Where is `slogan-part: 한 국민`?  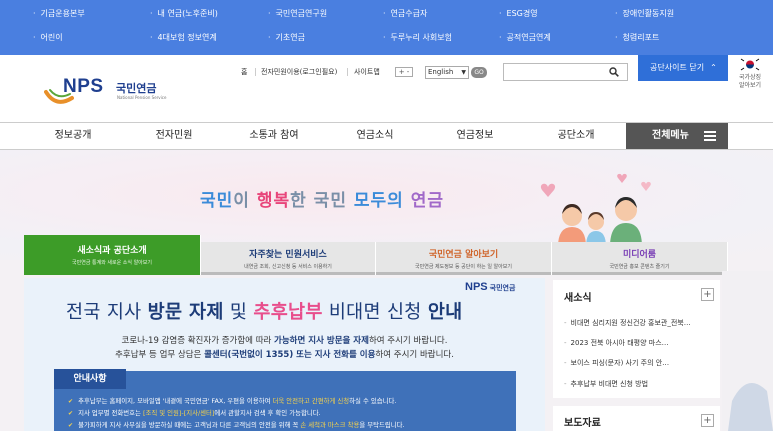
slogan-part: 한 국민 is located at coordinates (322, 201).